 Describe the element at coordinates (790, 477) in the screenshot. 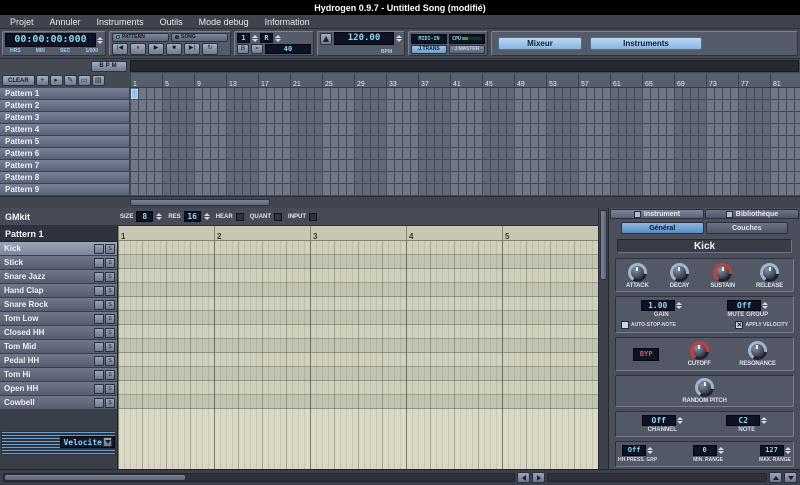

I see `scroll-down-button` at that location.